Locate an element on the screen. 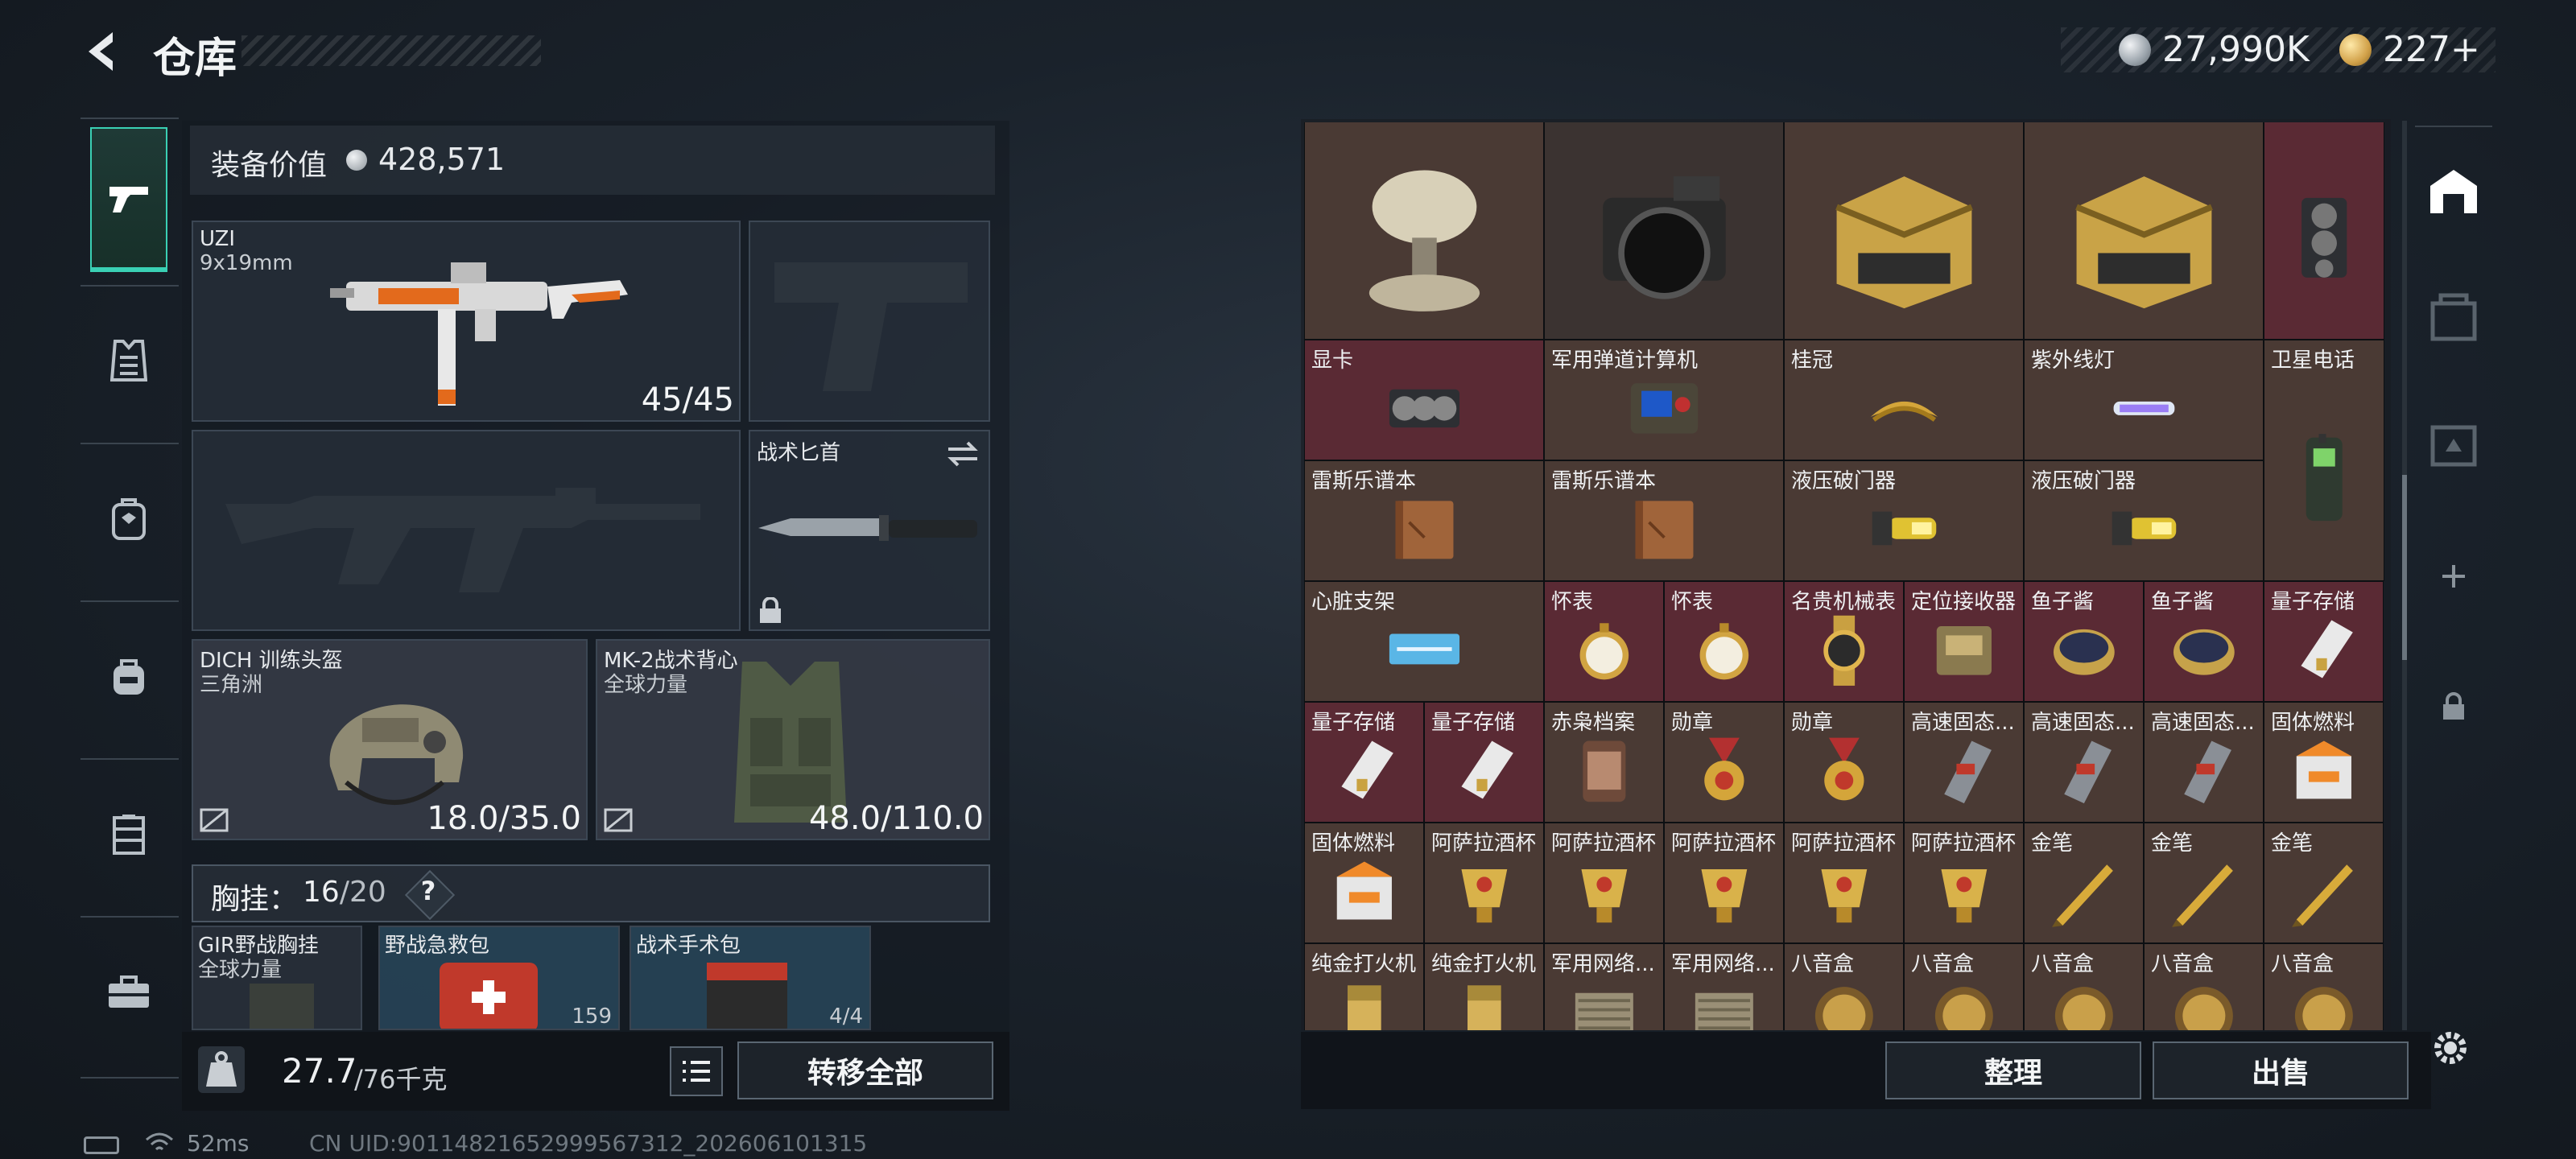 This screenshot has width=2576, height=1159. gold-value: 227+ is located at coordinates (2431, 49).